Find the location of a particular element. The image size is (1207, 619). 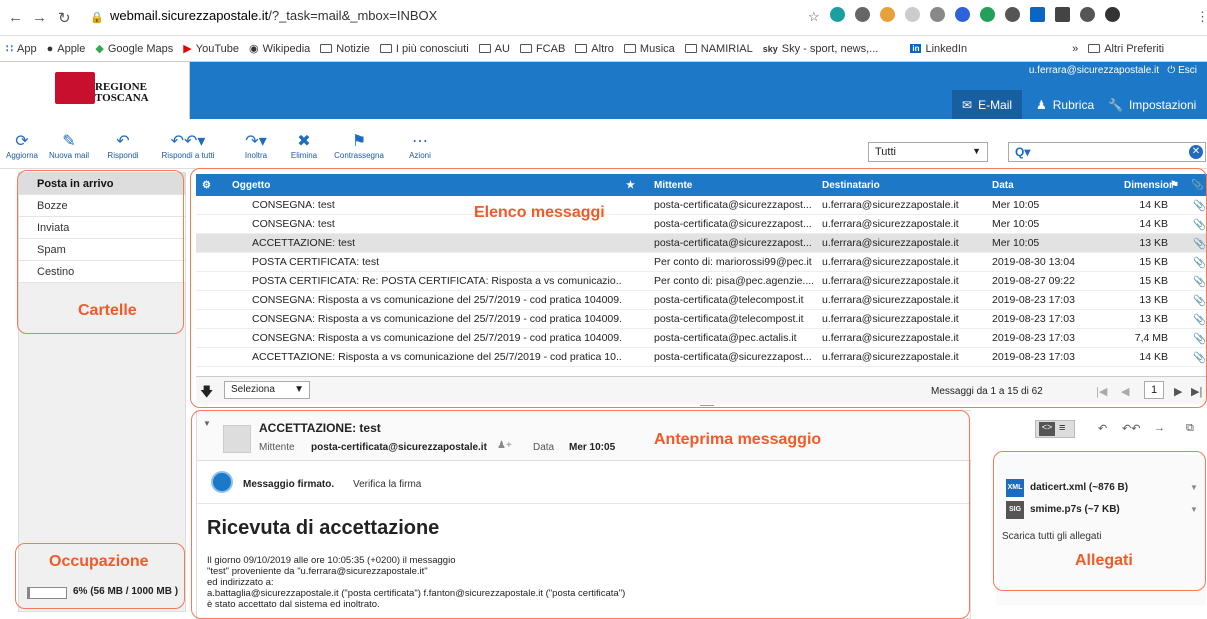

profile-avatar is located at coordinates (1112, 14).